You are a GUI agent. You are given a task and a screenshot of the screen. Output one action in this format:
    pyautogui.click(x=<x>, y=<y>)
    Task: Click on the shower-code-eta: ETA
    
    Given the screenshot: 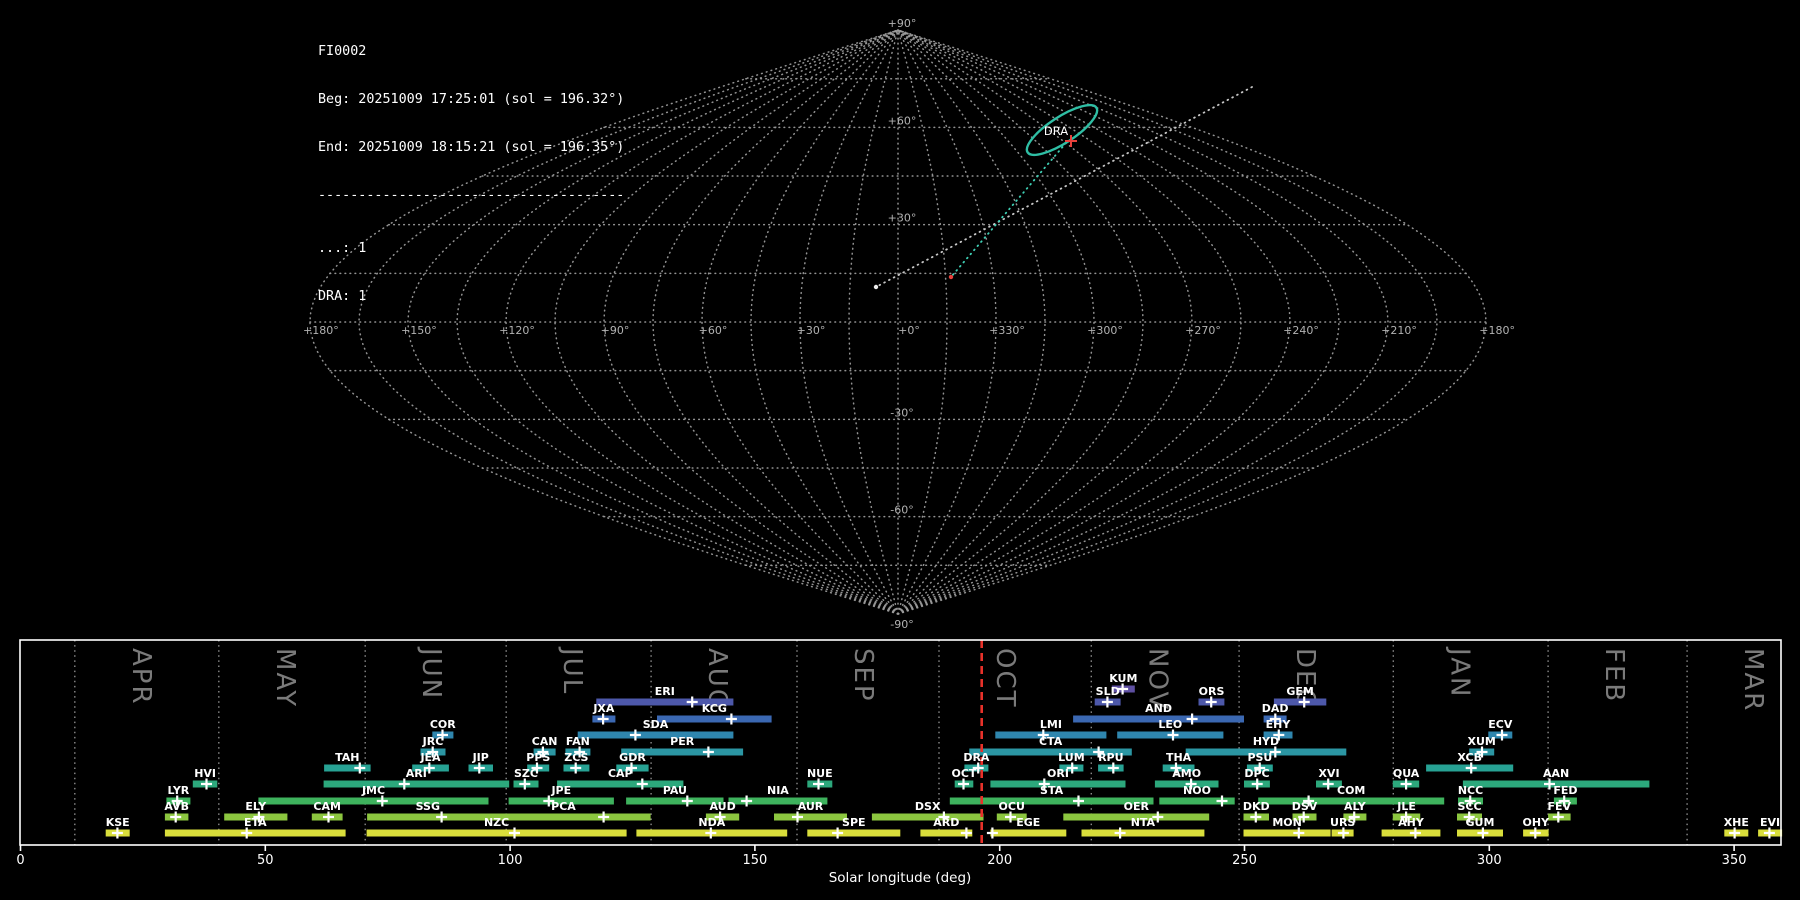 What is the action you would take?
    pyautogui.click(x=255, y=822)
    